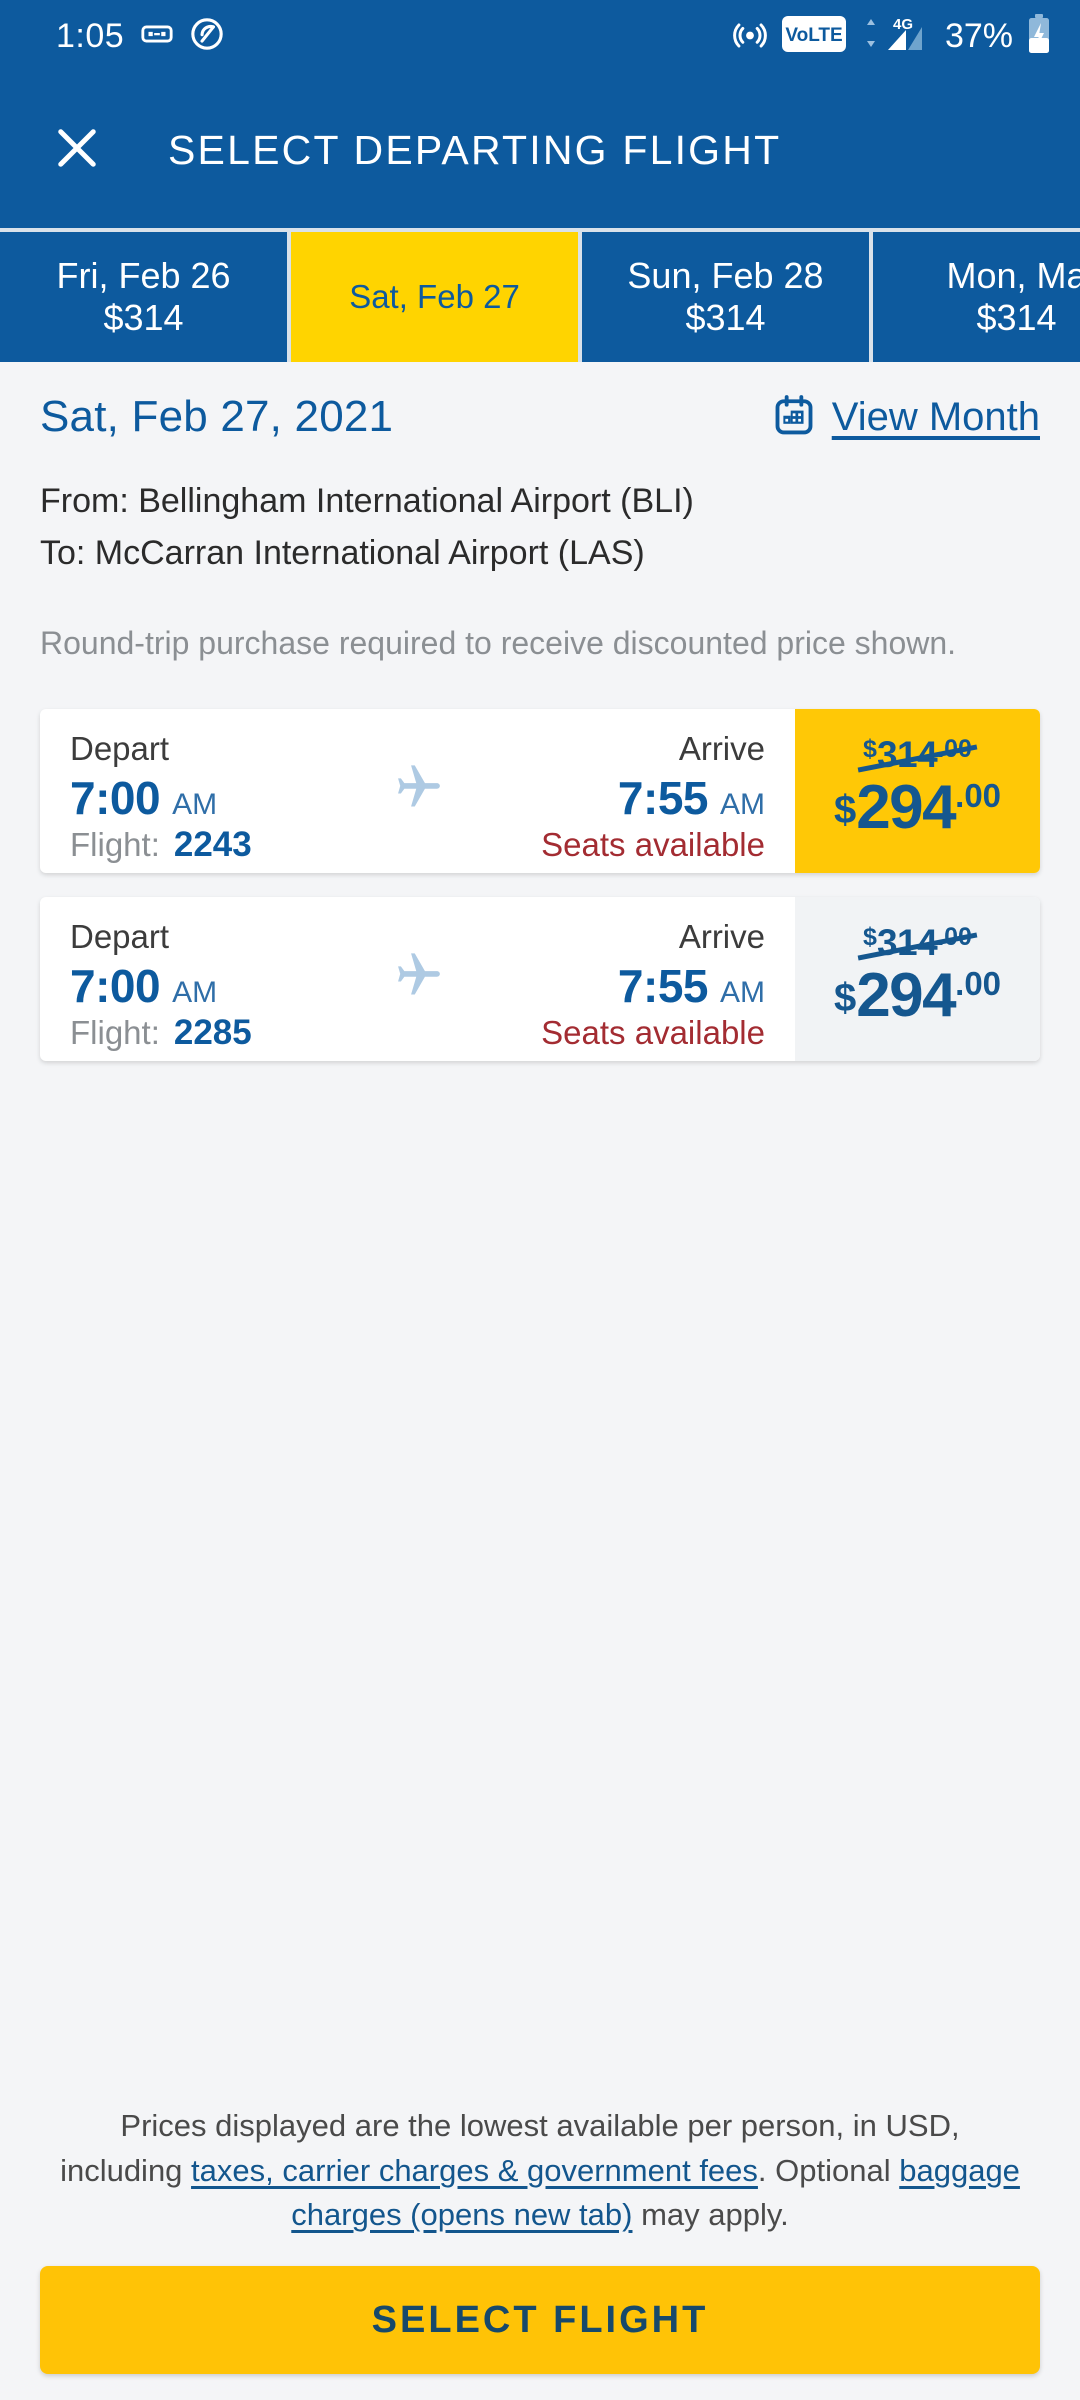 Image resolution: width=1080 pixels, height=2400 pixels. I want to click on calendar-icon, so click(794, 417).